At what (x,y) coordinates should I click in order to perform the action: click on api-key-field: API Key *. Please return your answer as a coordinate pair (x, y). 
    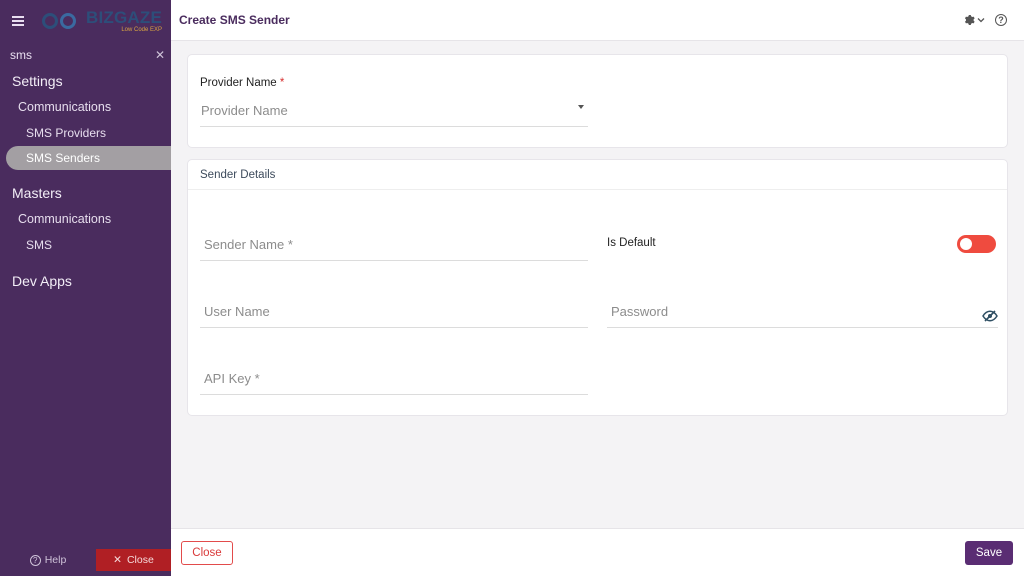
    Looking at the image, I should click on (394, 380).